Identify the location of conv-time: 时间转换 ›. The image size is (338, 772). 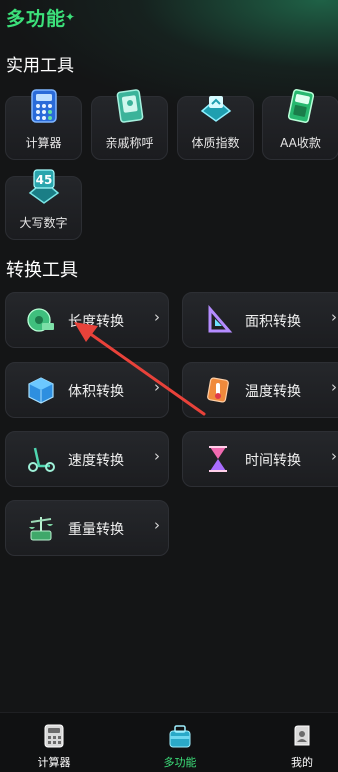
(260, 459).